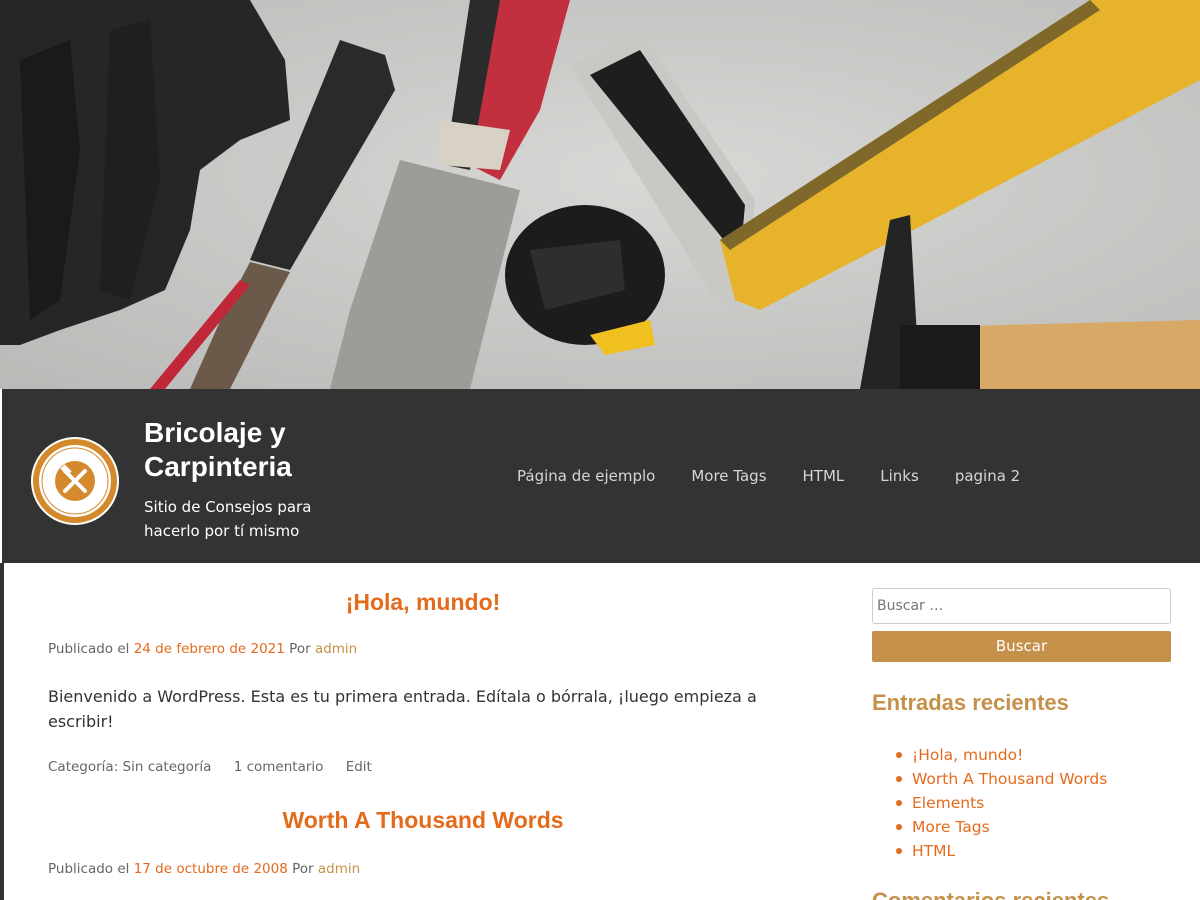  What do you see at coordinates (1001, 827) in the screenshot?
I see `recent-post-item: More Tags` at bounding box center [1001, 827].